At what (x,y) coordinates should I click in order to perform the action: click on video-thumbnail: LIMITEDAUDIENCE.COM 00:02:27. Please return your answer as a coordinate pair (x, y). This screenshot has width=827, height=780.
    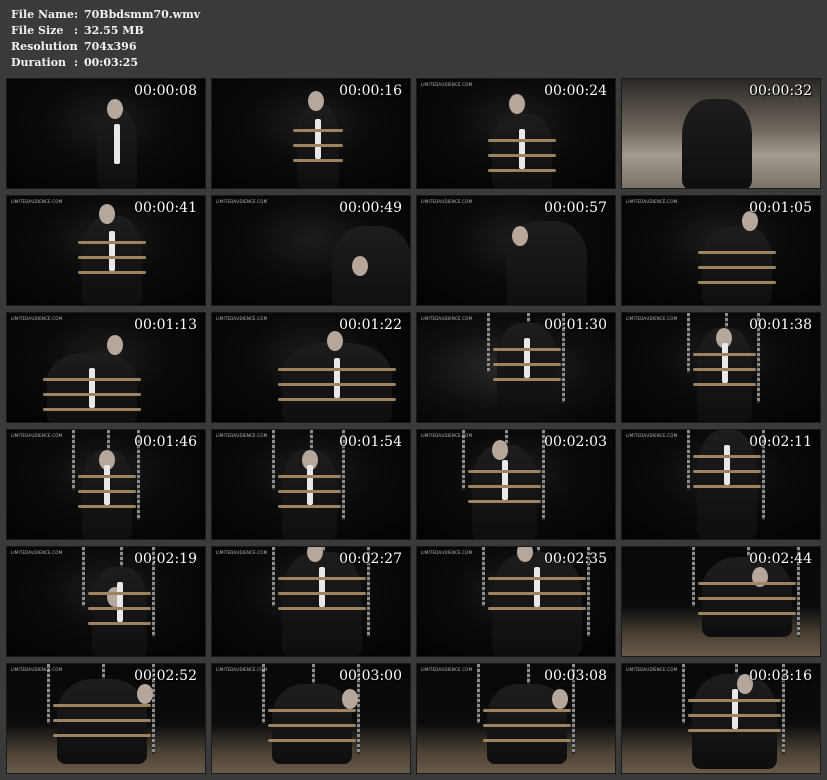
    Looking at the image, I should click on (311, 601).